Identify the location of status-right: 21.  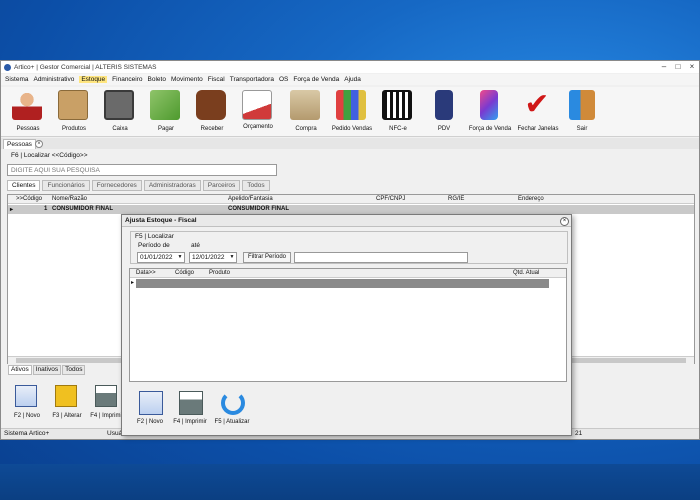
(579, 433).